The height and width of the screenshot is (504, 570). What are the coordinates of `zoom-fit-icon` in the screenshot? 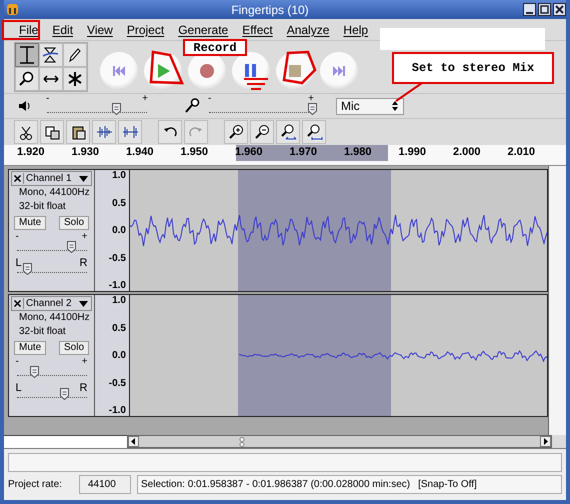 It's located at (288, 132).